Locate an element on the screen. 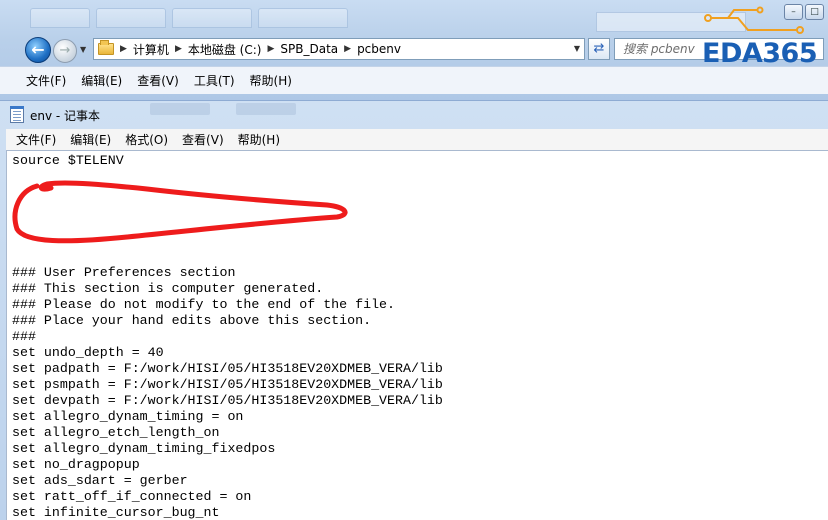 This screenshot has height=520, width=828. menu-tools: 工具(T) is located at coordinates (214, 80).